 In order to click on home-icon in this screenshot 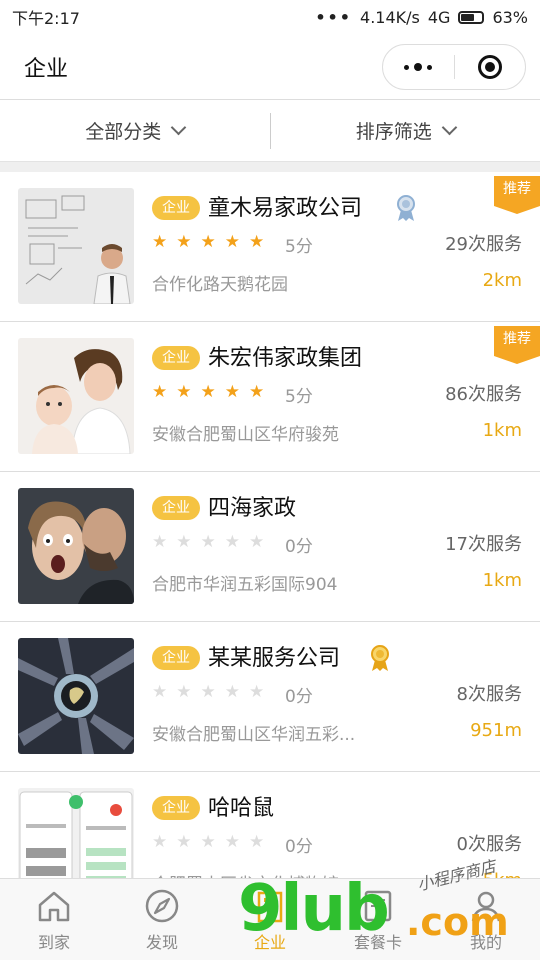, I will do `click(54, 906)`.